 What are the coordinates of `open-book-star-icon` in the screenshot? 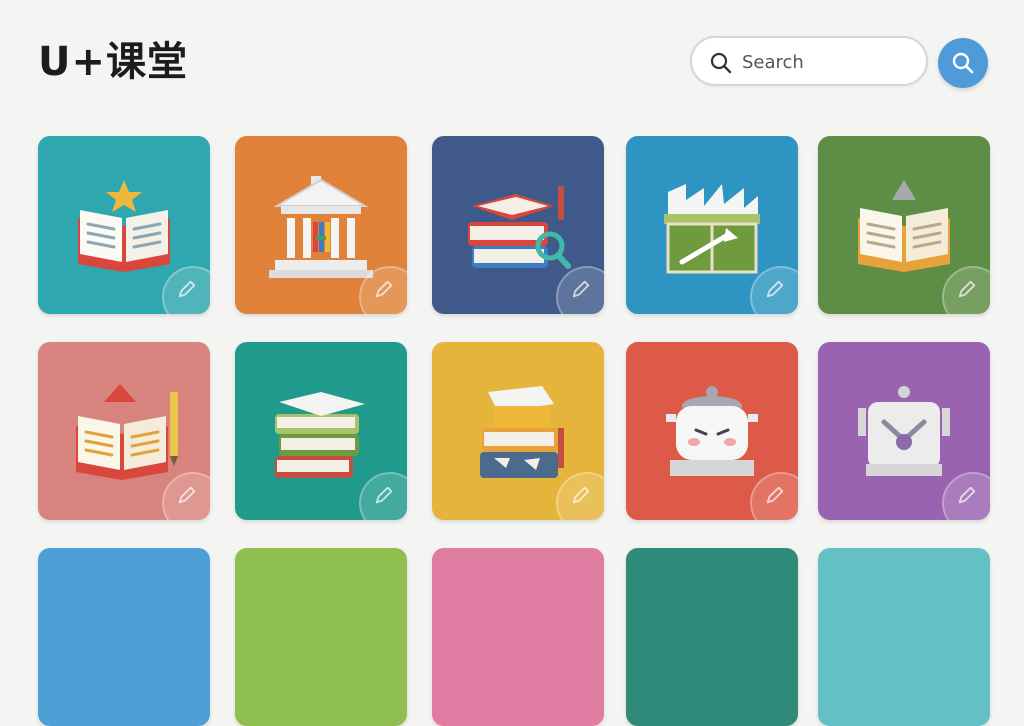 It's located at (124, 226).